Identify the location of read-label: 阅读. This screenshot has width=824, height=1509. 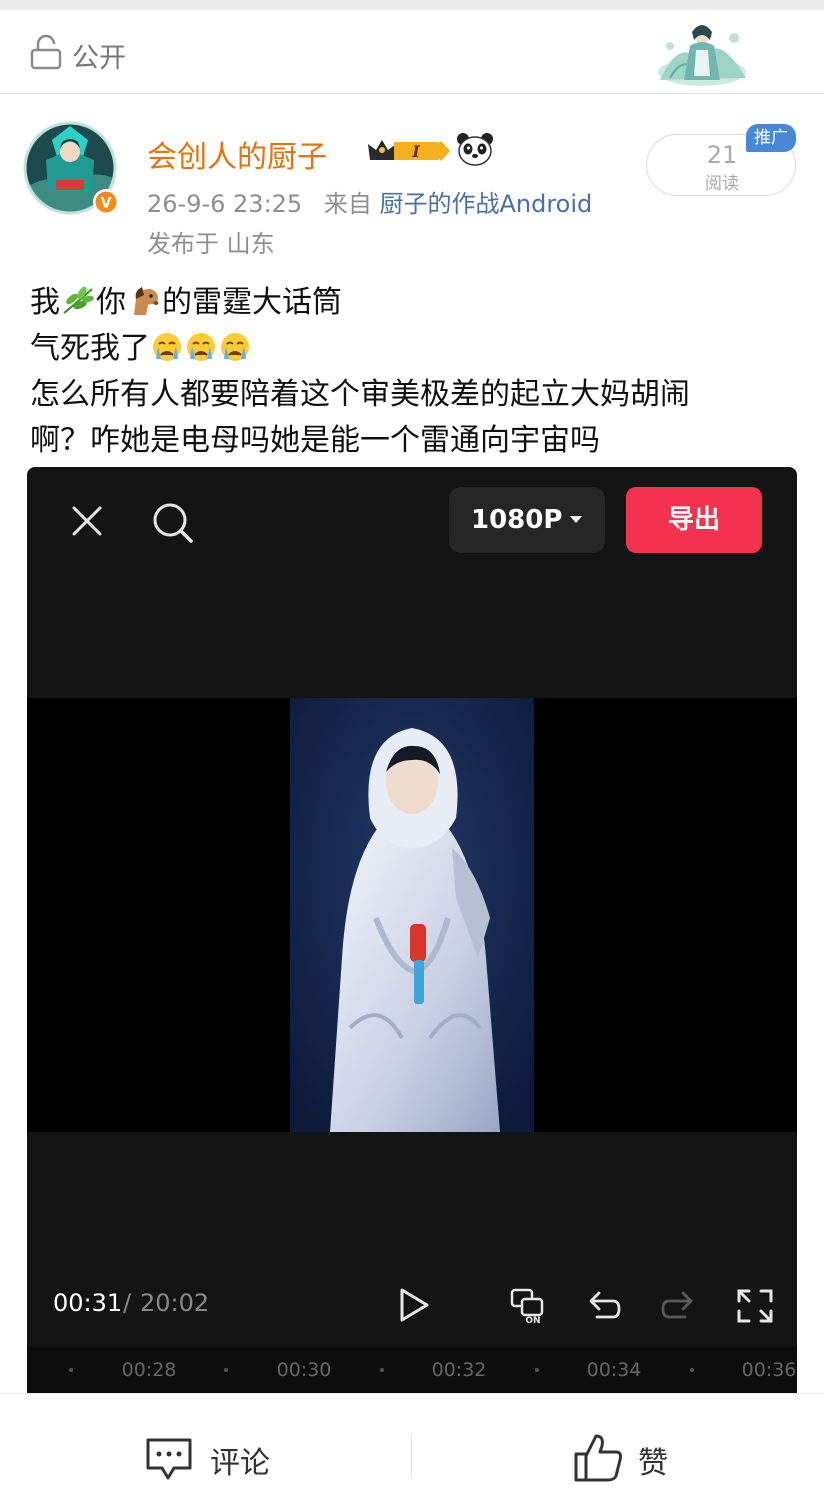
(722, 184).